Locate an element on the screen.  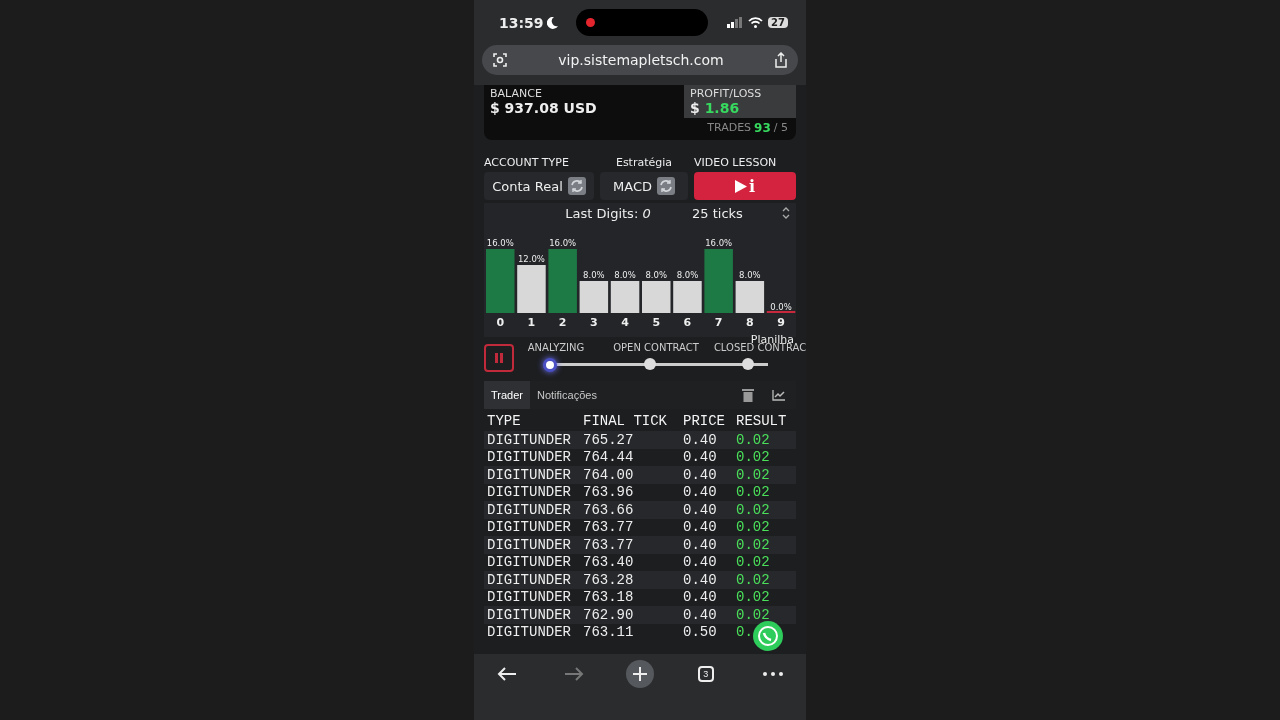
table-cell: 763.28 is located at coordinates (608, 579).